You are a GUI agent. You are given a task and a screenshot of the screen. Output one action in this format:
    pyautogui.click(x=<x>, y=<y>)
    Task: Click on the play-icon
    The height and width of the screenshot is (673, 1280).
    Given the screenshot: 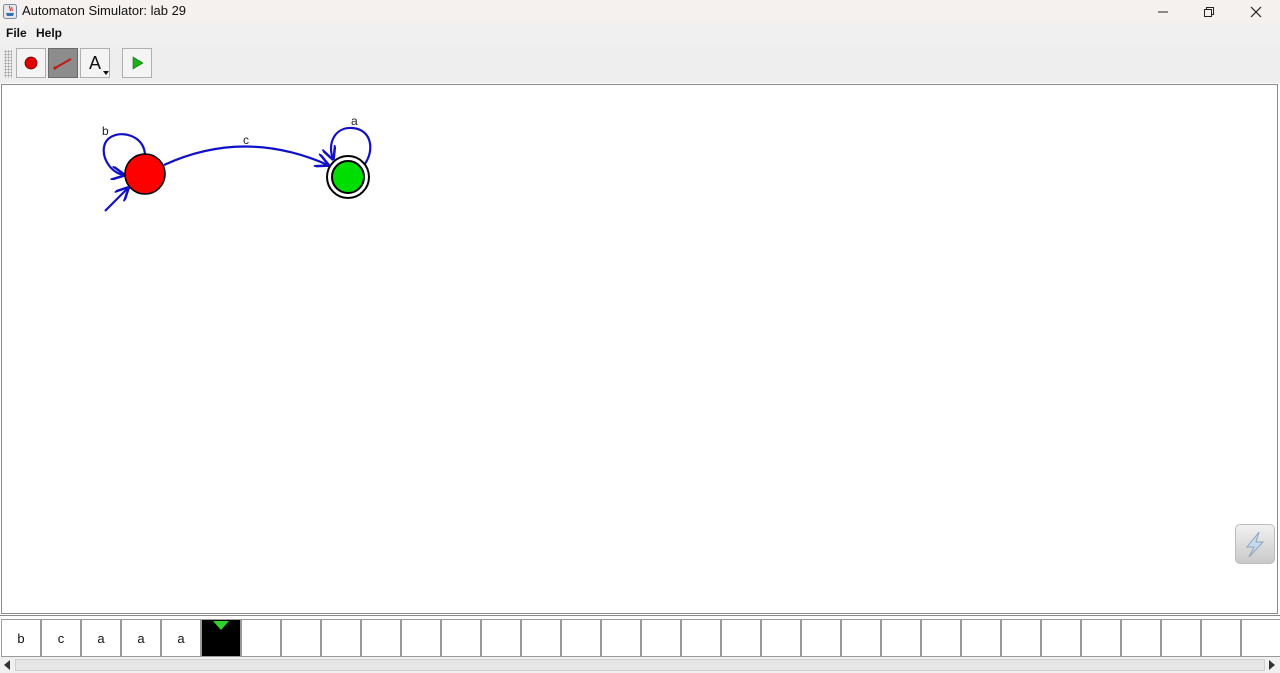 What is the action you would take?
    pyautogui.click(x=138, y=63)
    